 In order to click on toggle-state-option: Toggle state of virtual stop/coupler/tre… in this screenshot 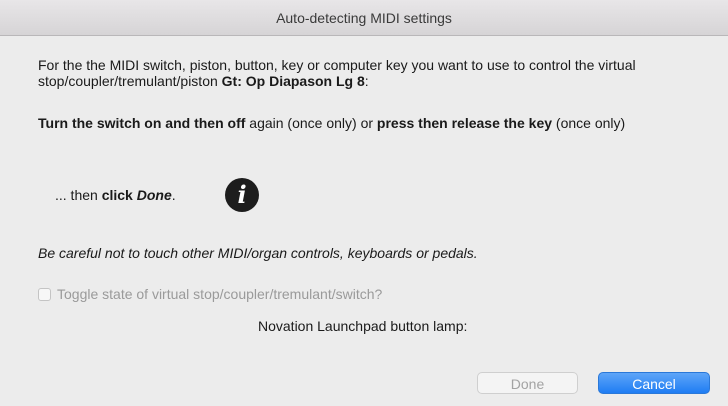, I will do `click(210, 294)`.